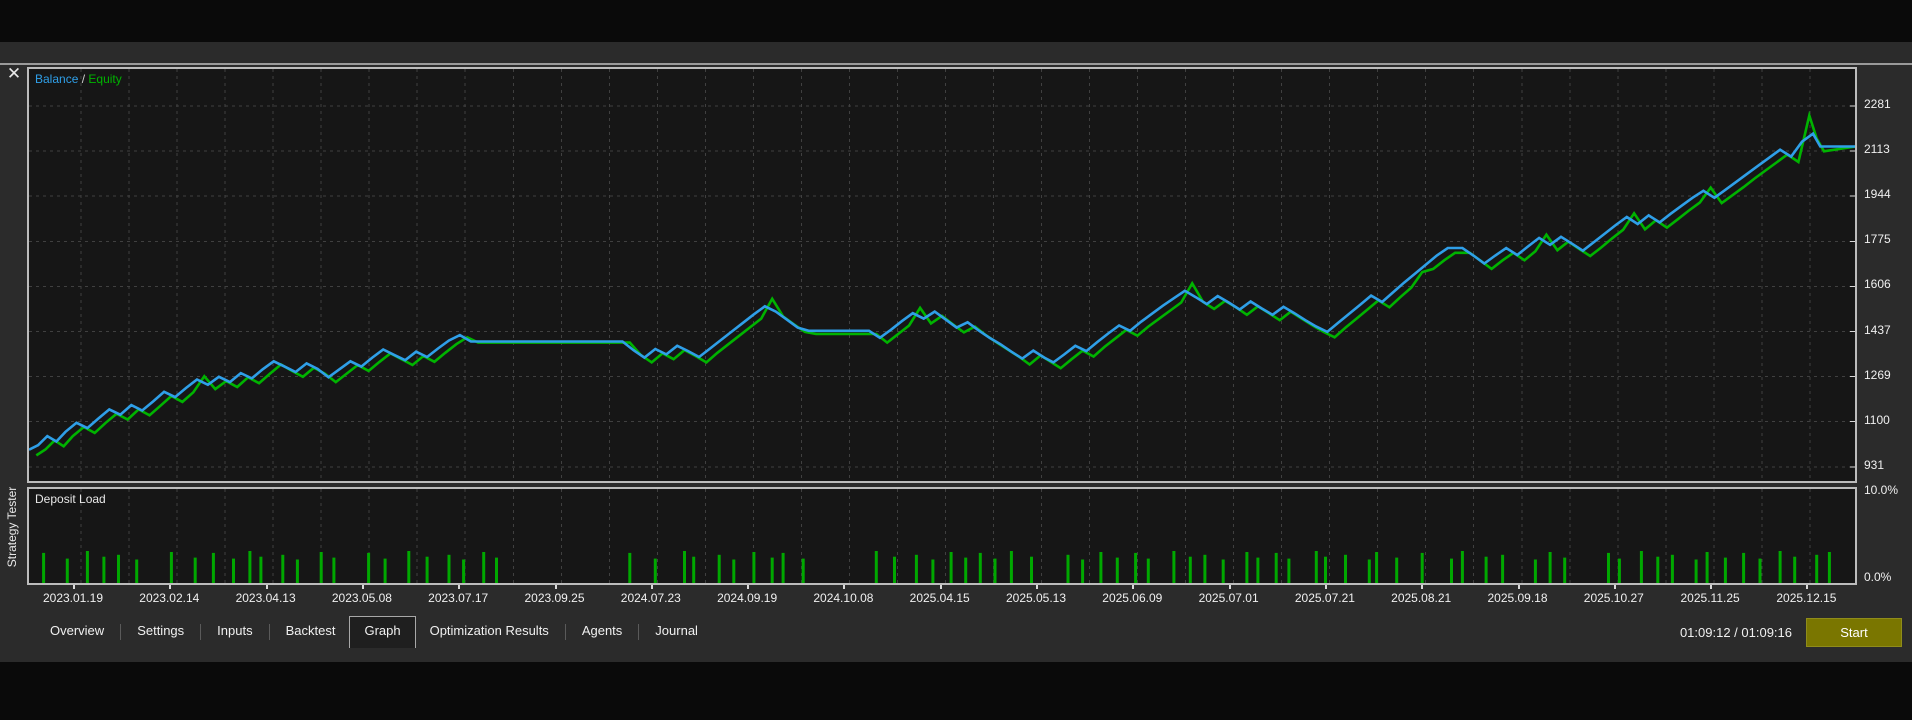  What do you see at coordinates (382, 632) in the screenshot?
I see `tab-graph: Graph` at bounding box center [382, 632].